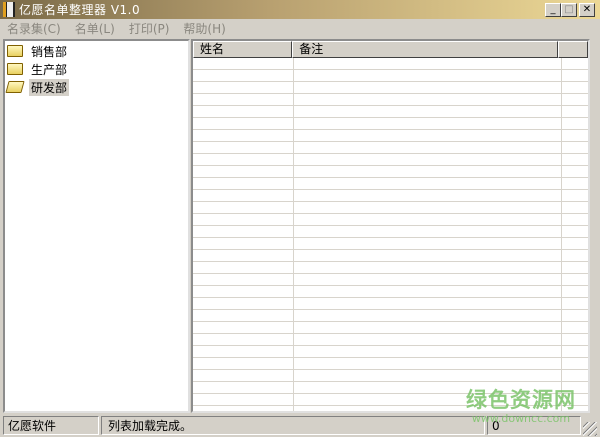 This screenshot has height=437, width=600. I want to click on menu-help: 帮助(H), so click(204, 29).